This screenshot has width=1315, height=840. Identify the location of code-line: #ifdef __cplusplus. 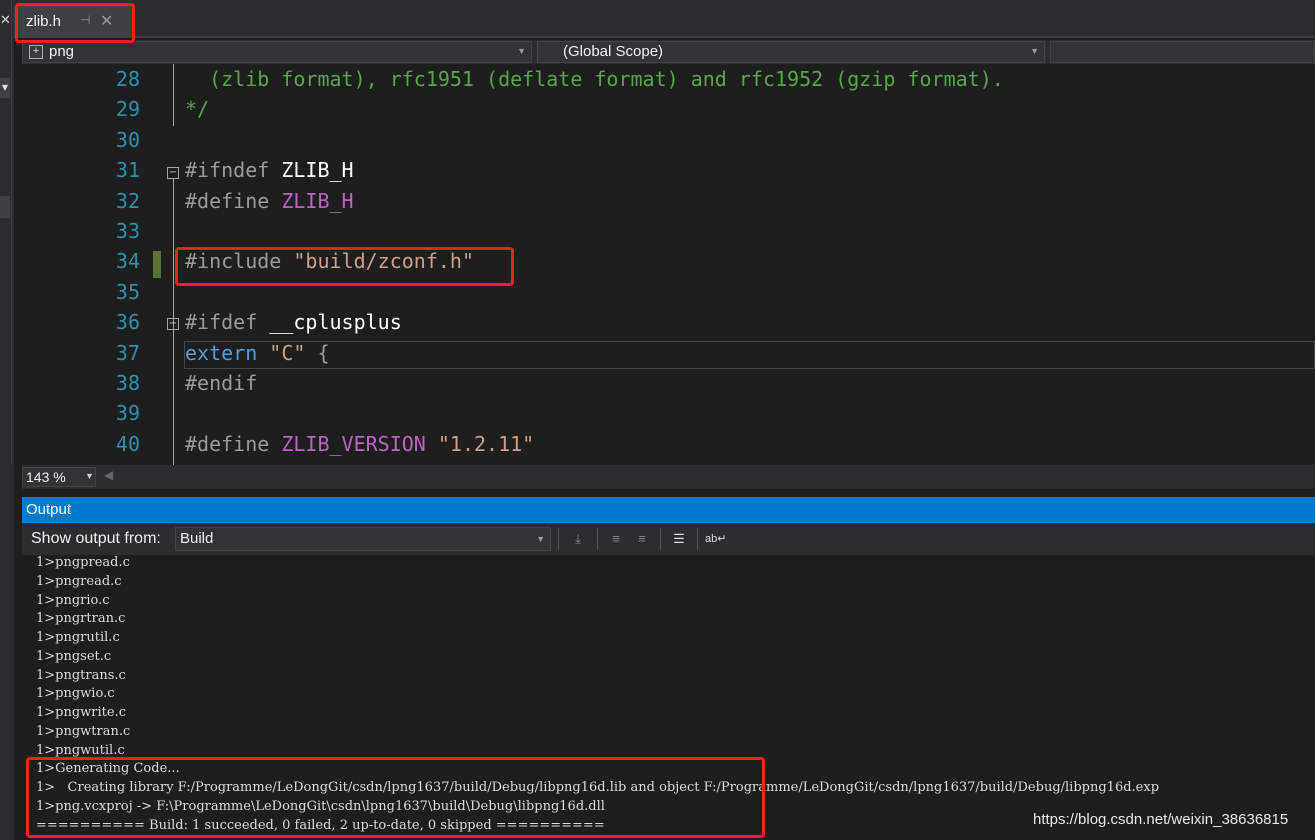
(293, 322).